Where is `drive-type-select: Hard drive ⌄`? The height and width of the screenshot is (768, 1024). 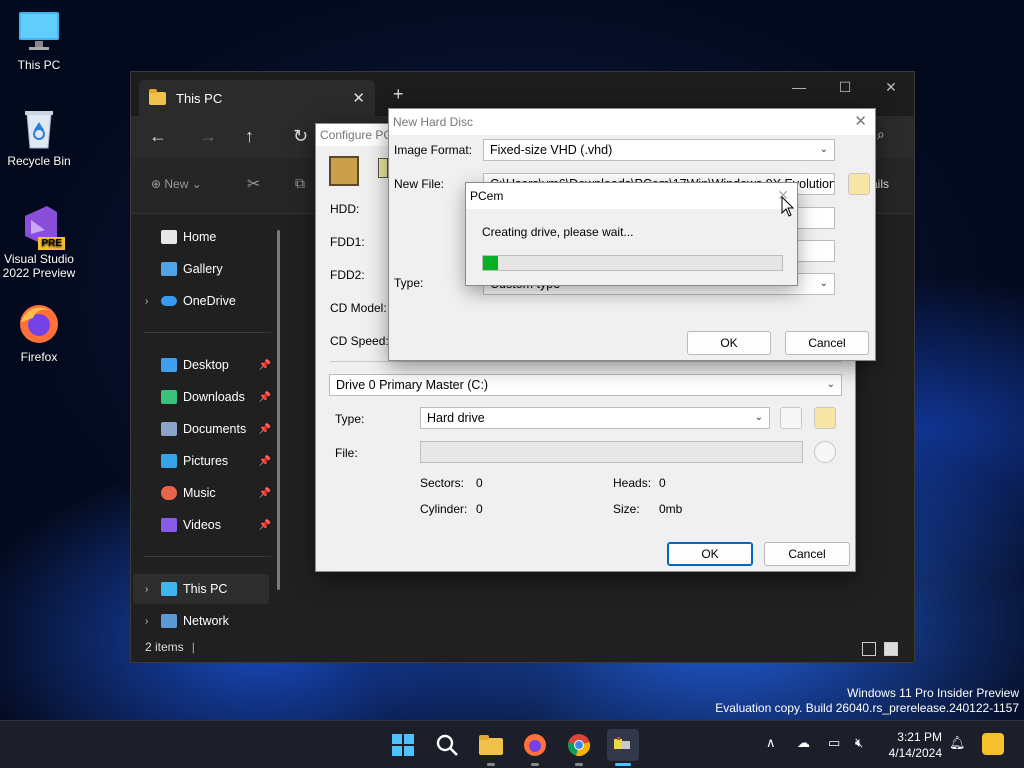 drive-type-select: Hard drive ⌄ is located at coordinates (595, 418).